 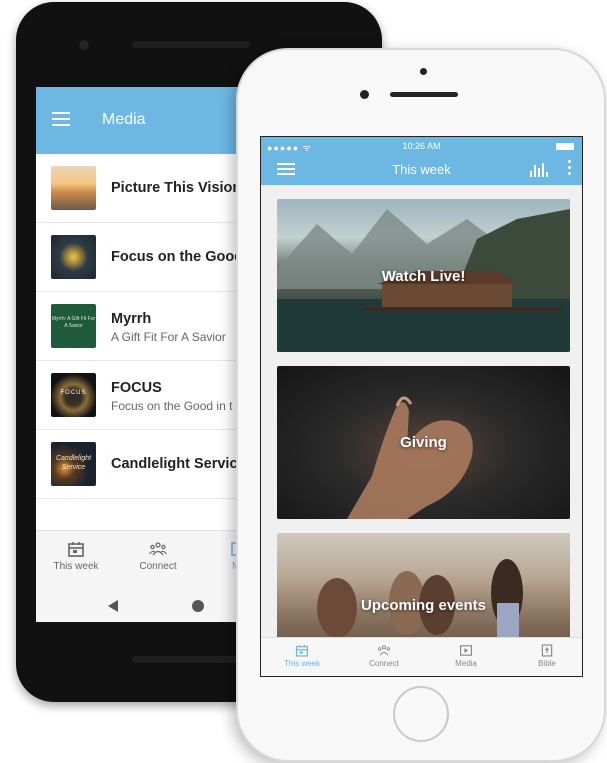 I want to click on list-item-subtitle: A Gift Fit For A Savior, so click(x=168, y=337).